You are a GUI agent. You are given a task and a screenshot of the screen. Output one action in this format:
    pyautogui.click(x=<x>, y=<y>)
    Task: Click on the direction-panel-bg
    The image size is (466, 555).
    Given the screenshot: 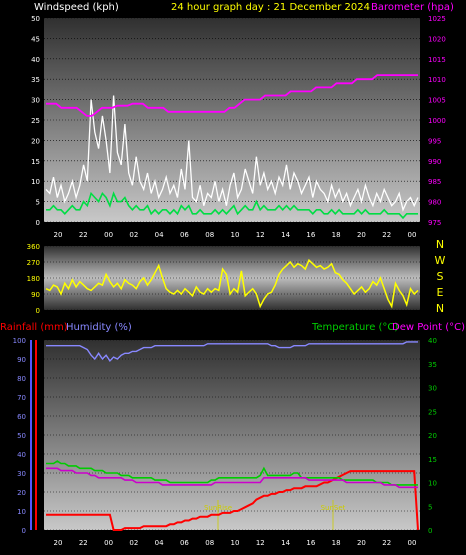 What is the action you would take?
    pyautogui.click(x=232, y=278)
    